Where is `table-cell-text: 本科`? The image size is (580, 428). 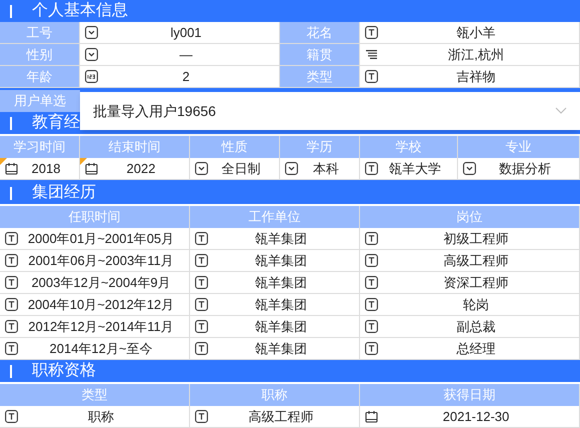 table-cell-text: 本科 is located at coordinates (326, 169).